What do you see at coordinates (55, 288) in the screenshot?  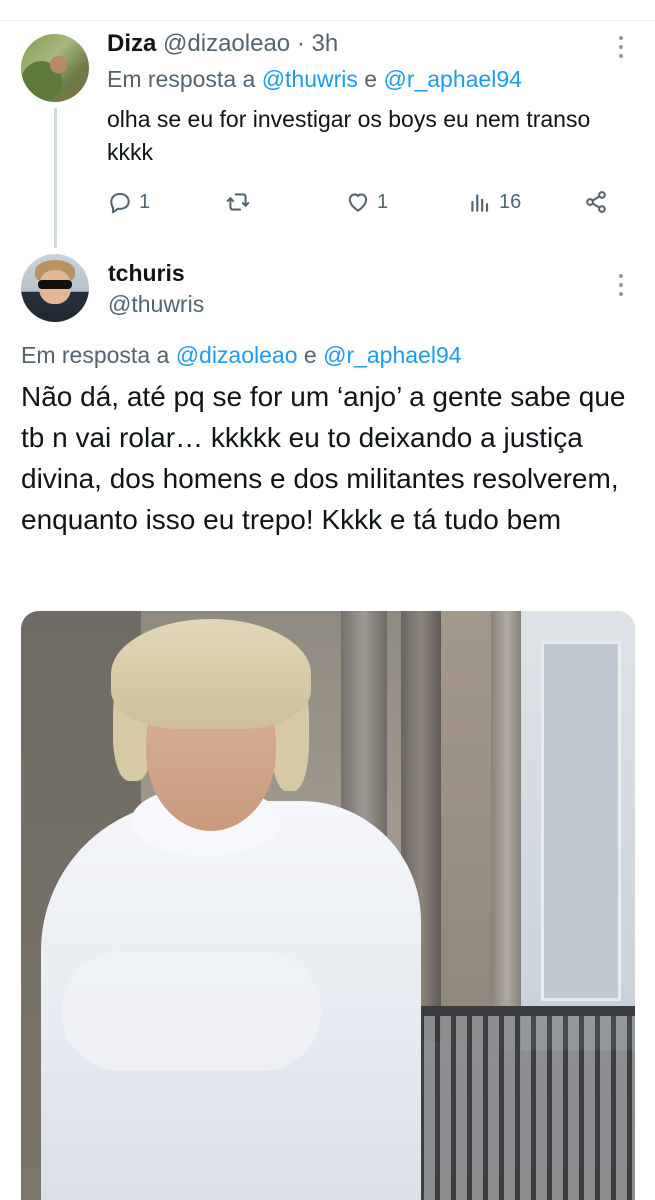 I see `avatar-tchuris` at bounding box center [55, 288].